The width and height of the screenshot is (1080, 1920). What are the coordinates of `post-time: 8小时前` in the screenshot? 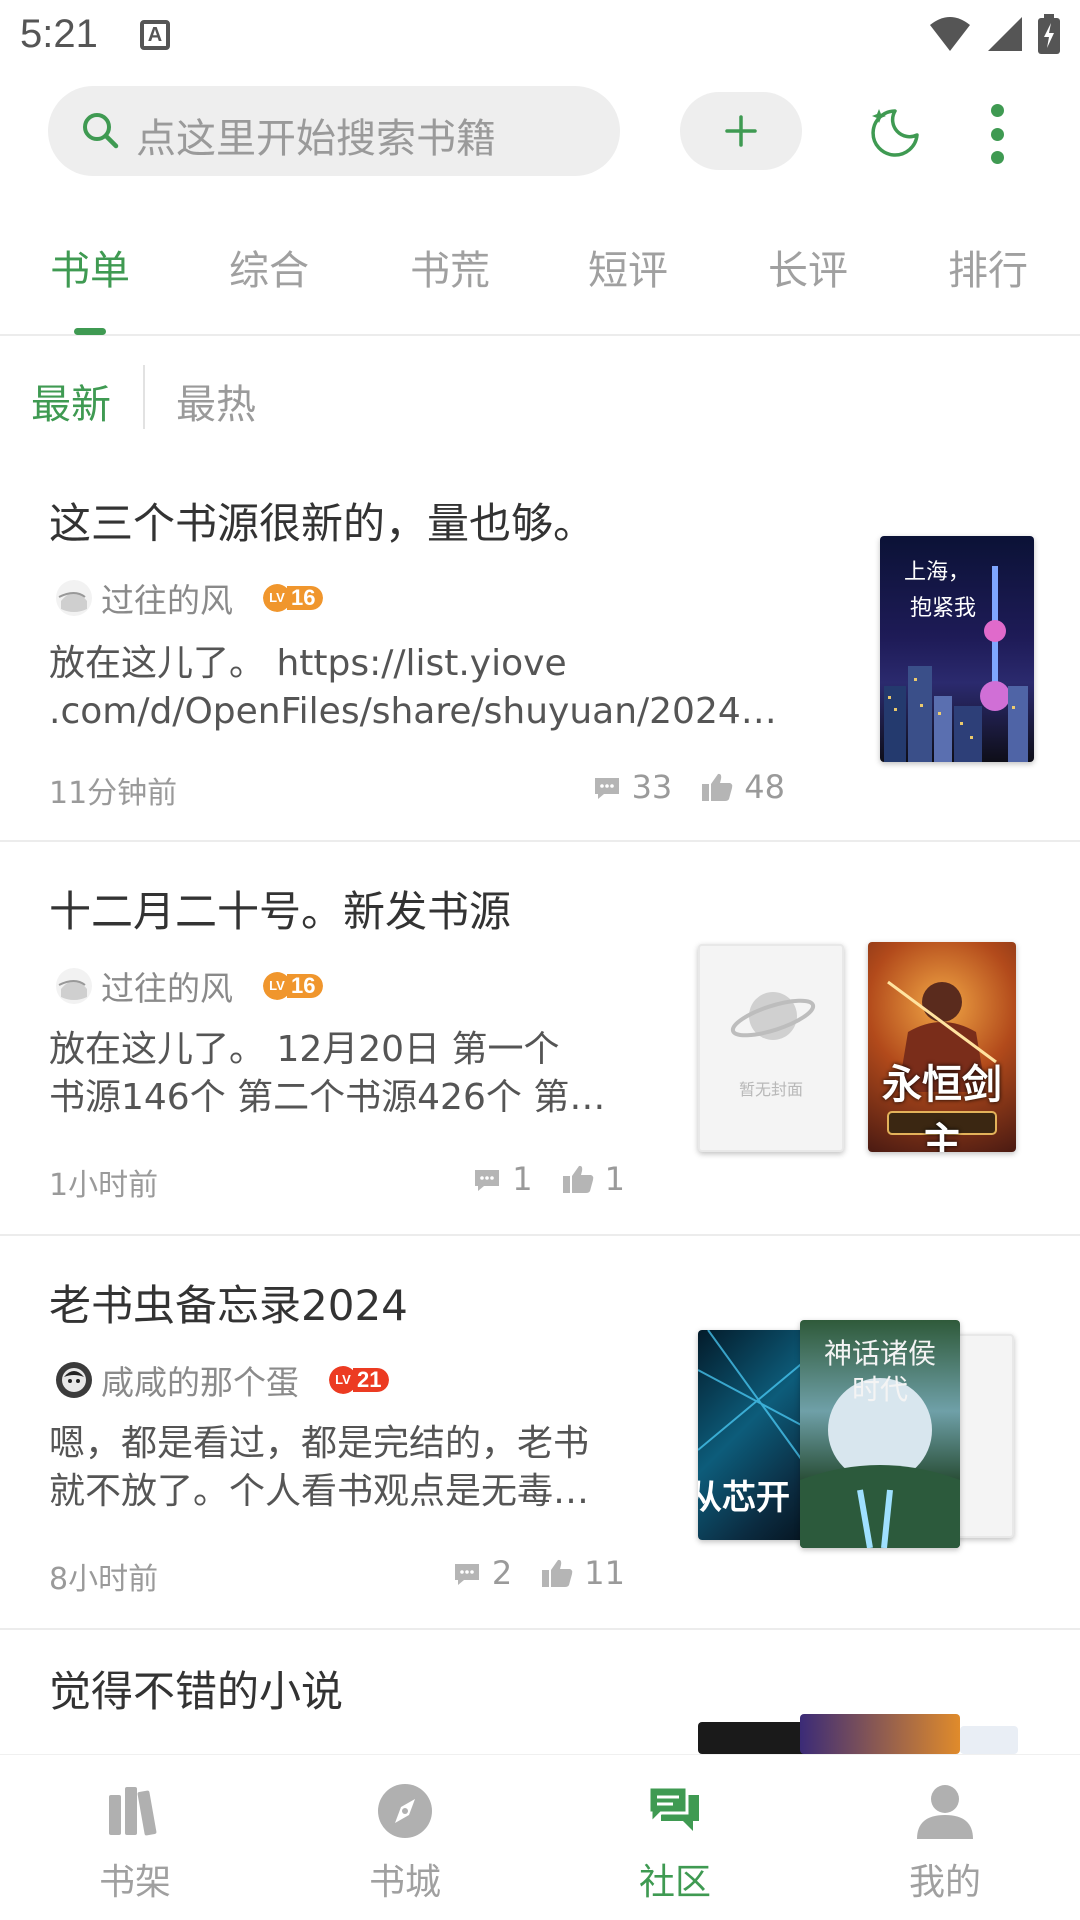 It's located at (104, 1579).